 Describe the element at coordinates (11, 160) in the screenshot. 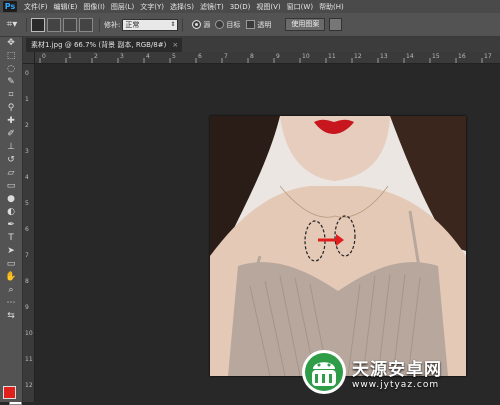

I see `history-brush-tool-icon: ↺` at that location.